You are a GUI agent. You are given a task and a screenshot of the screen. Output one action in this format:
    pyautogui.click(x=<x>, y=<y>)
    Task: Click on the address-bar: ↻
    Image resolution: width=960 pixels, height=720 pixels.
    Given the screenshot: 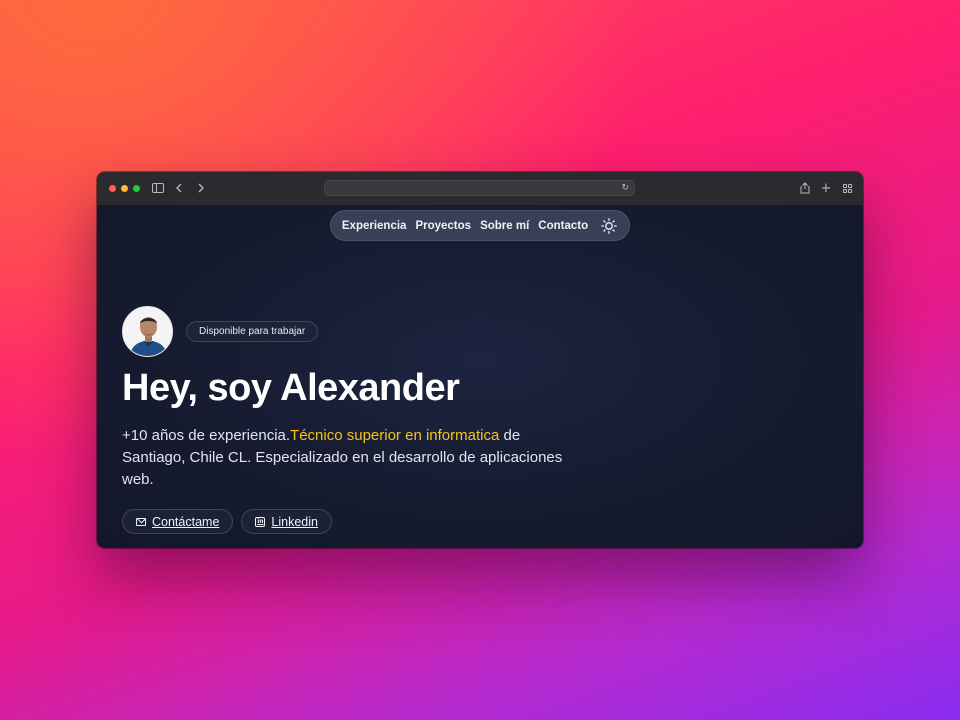 What is the action you would take?
    pyautogui.click(x=479, y=188)
    